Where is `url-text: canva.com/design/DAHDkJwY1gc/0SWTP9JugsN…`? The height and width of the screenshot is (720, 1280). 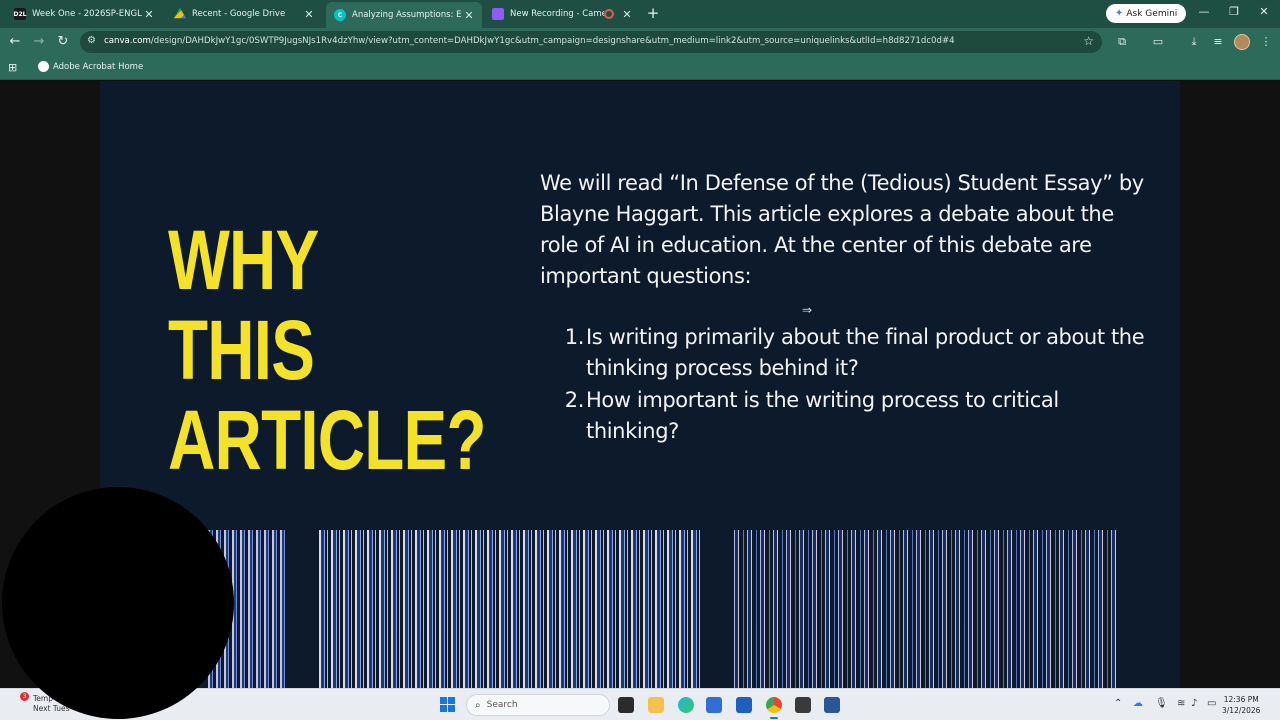
url-text: canva.com/design/DAHDkJwY1gc/0SWTP9JugsN… is located at coordinates (589, 41).